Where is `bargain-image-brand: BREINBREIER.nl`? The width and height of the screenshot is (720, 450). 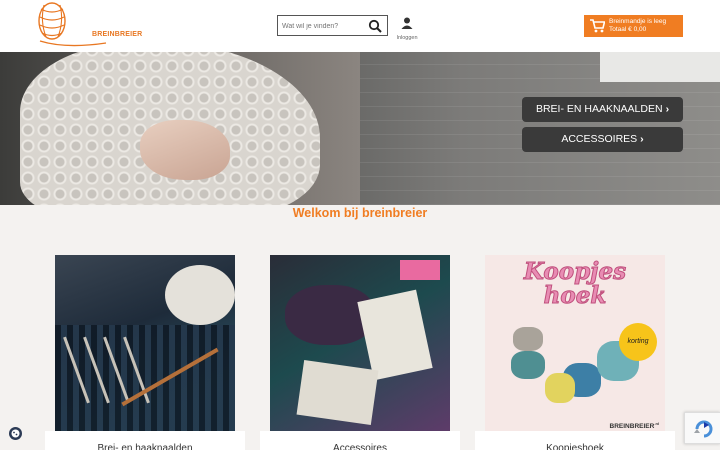
bargain-image-brand: BREINBREIER.nl is located at coordinates (634, 425).